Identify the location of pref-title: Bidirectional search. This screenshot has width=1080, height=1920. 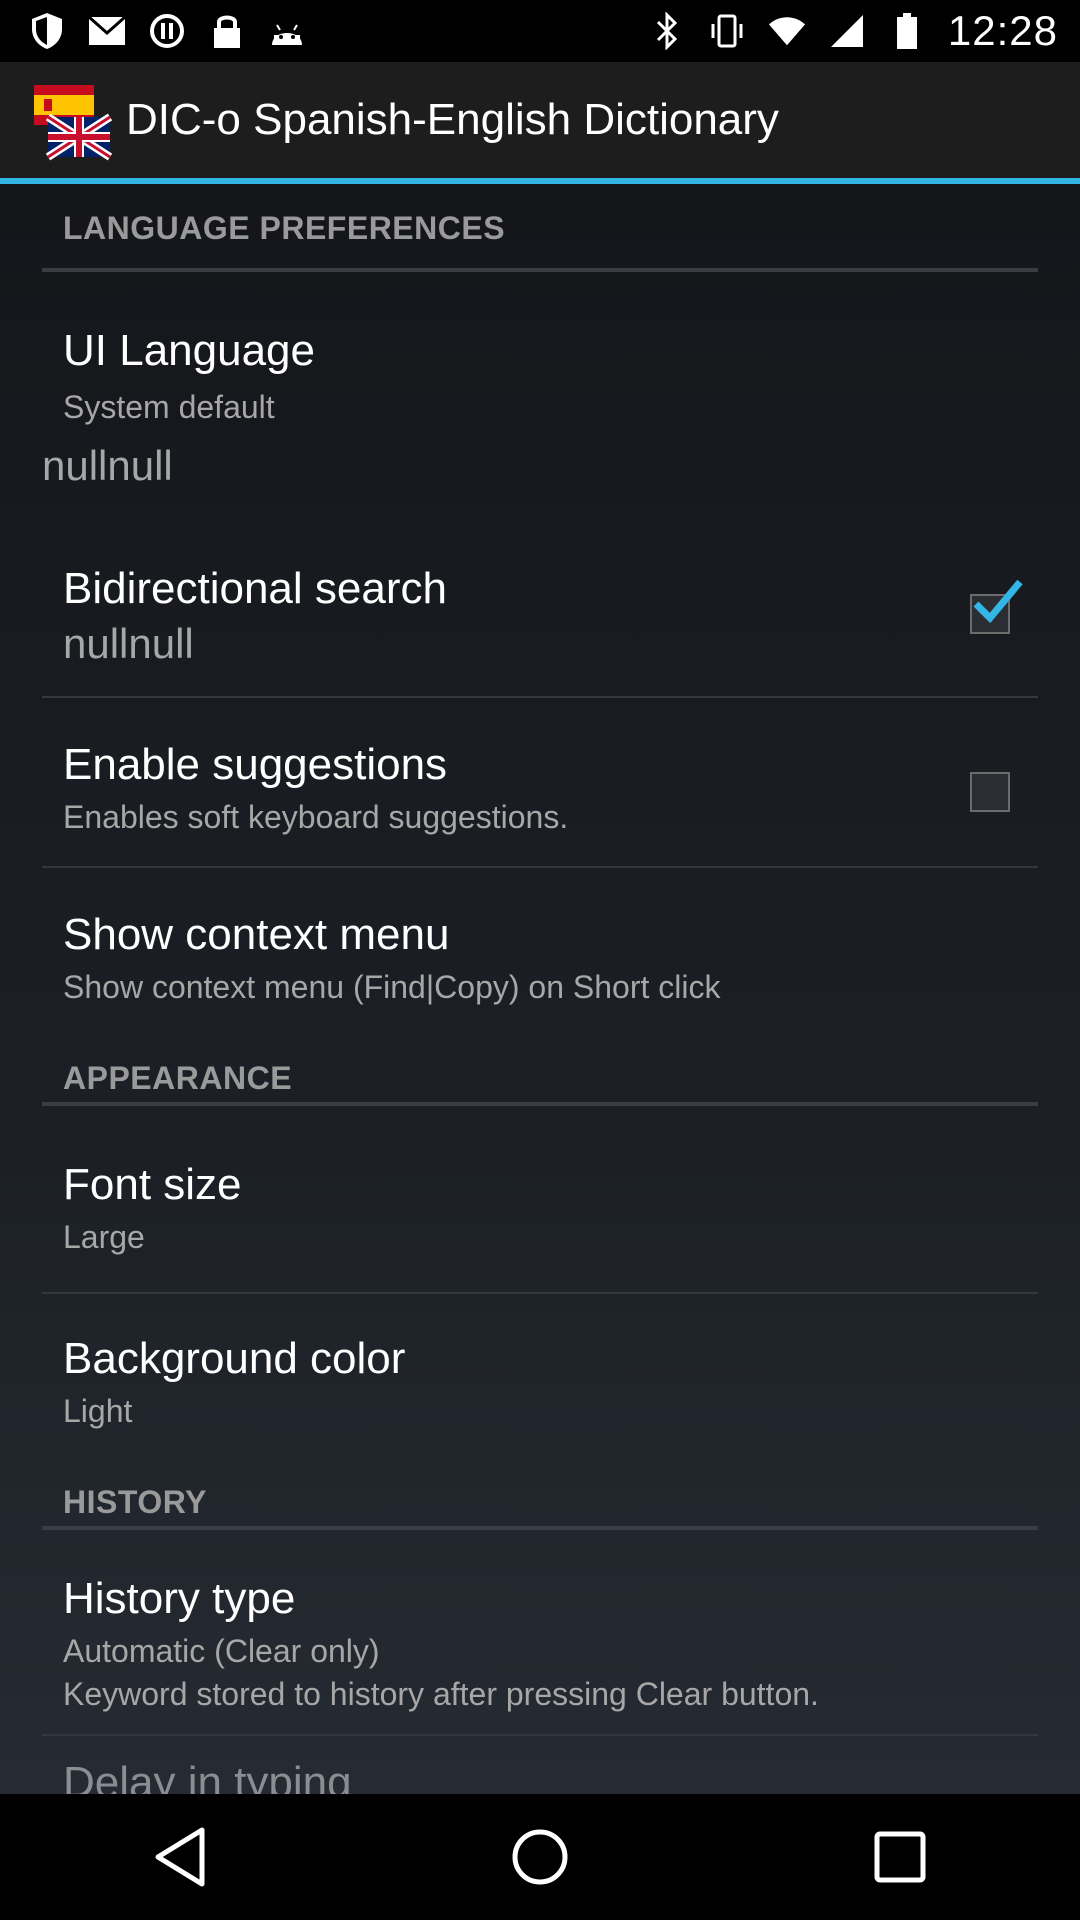
(255, 588).